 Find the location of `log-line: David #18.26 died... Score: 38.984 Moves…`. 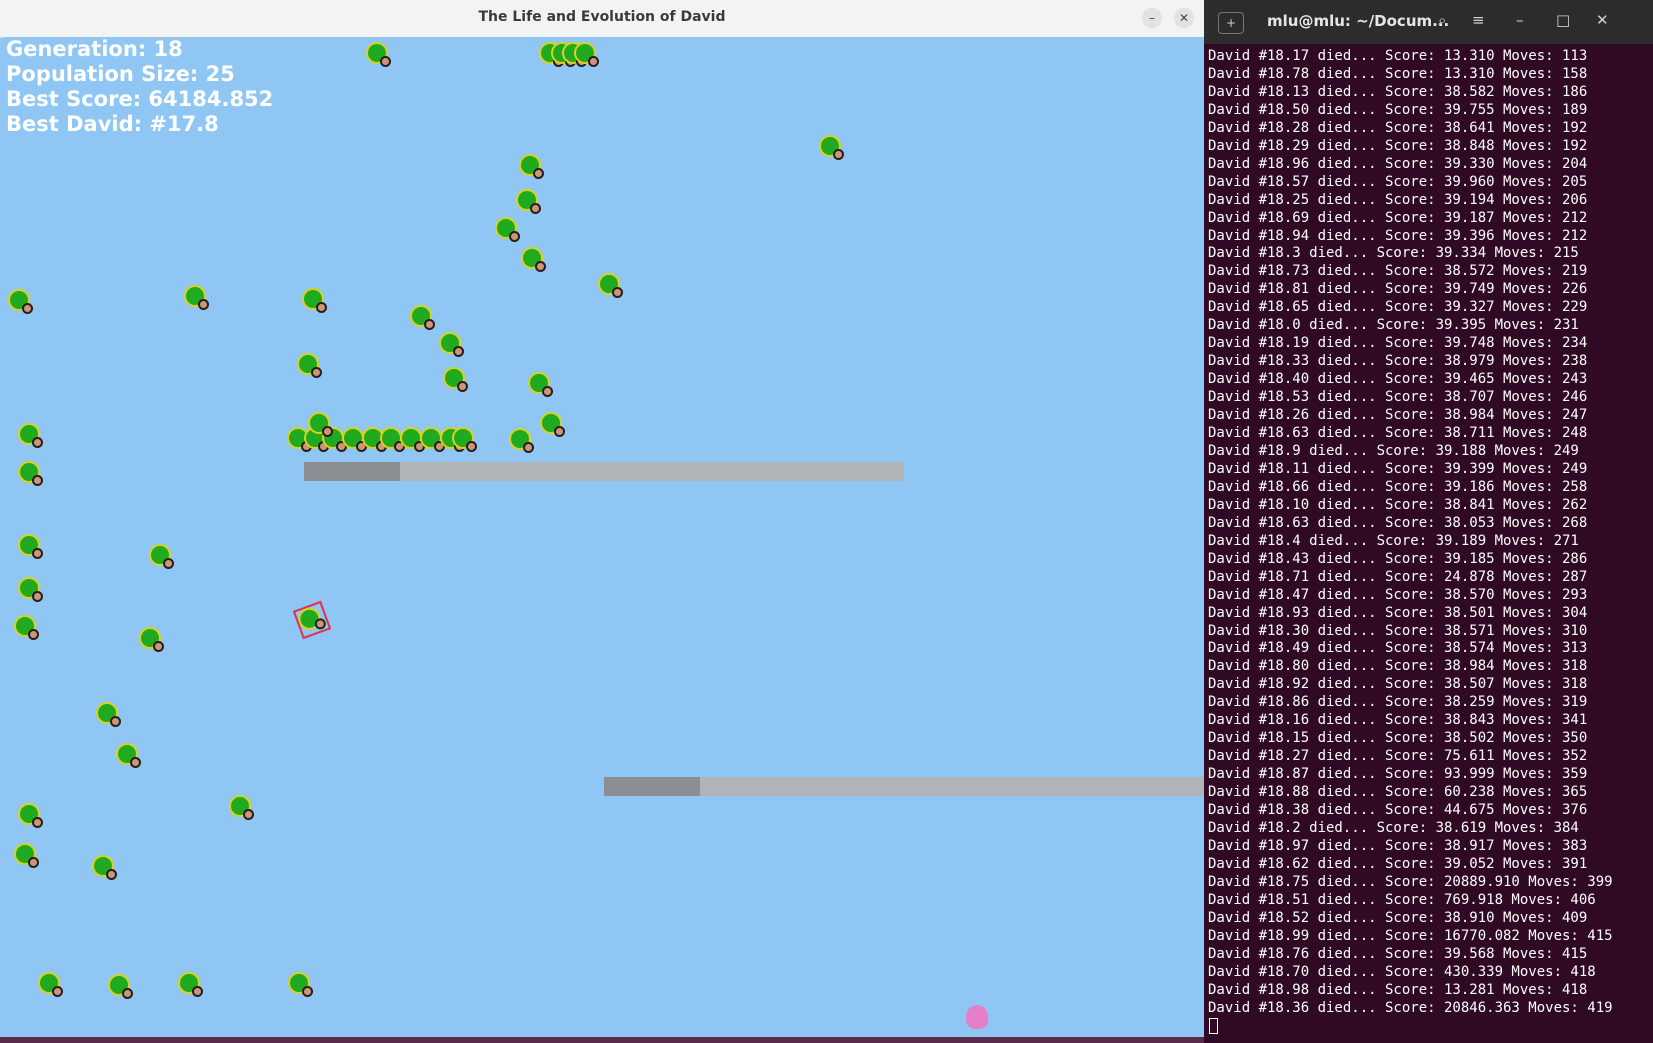

log-line: David #18.26 died... Score: 38.984 Moves… is located at coordinates (1398, 415).